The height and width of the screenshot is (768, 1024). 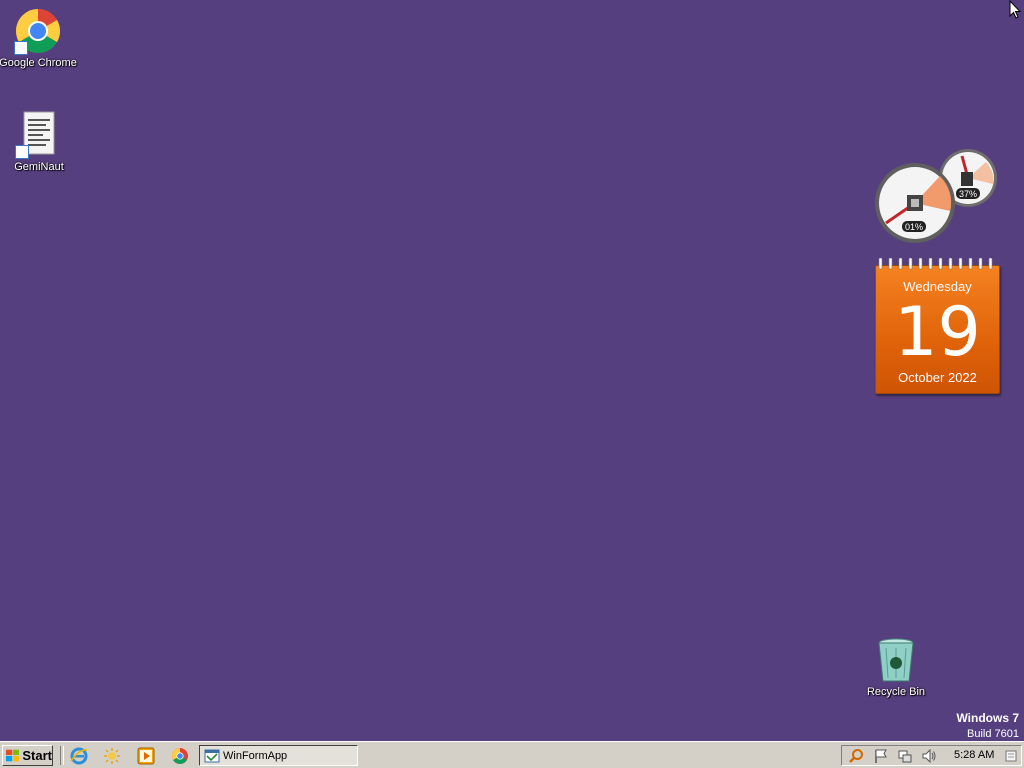 What do you see at coordinates (1011, 756) in the screenshot?
I see `notification-icon` at bounding box center [1011, 756].